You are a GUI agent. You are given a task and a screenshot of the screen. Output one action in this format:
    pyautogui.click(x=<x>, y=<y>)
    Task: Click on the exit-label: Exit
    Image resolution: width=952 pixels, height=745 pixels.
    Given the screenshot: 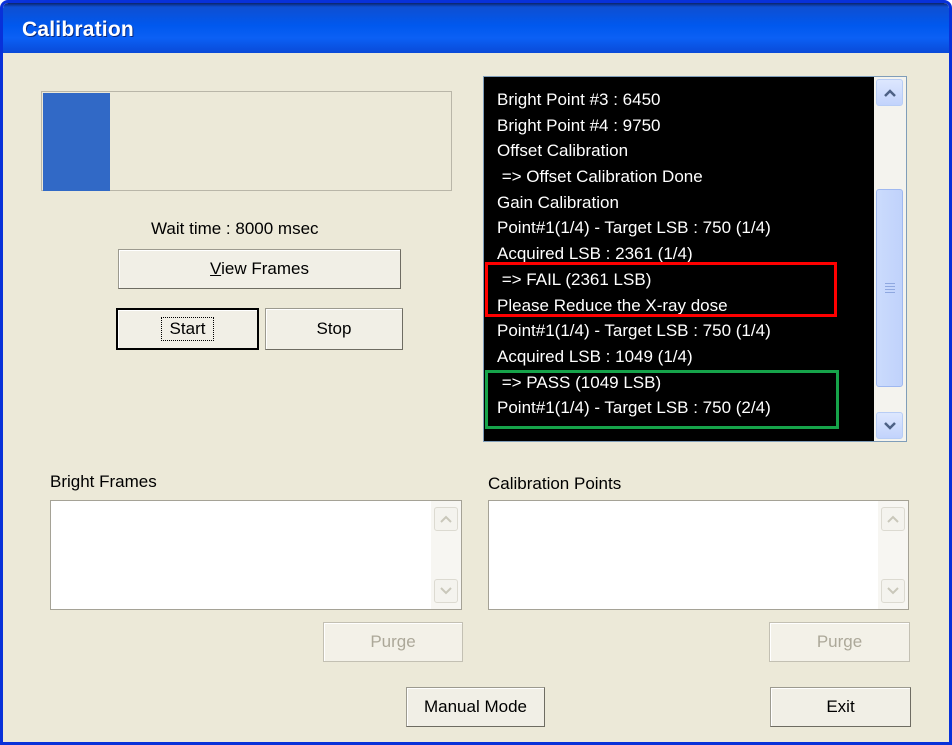 What is the action you would take?
    pyautogui.click(x=840, y=706)
    